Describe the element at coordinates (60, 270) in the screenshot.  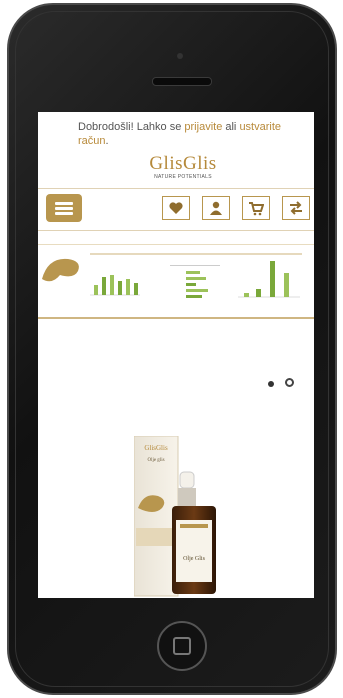
I see `dormouse-silhouette-icon` at that location.